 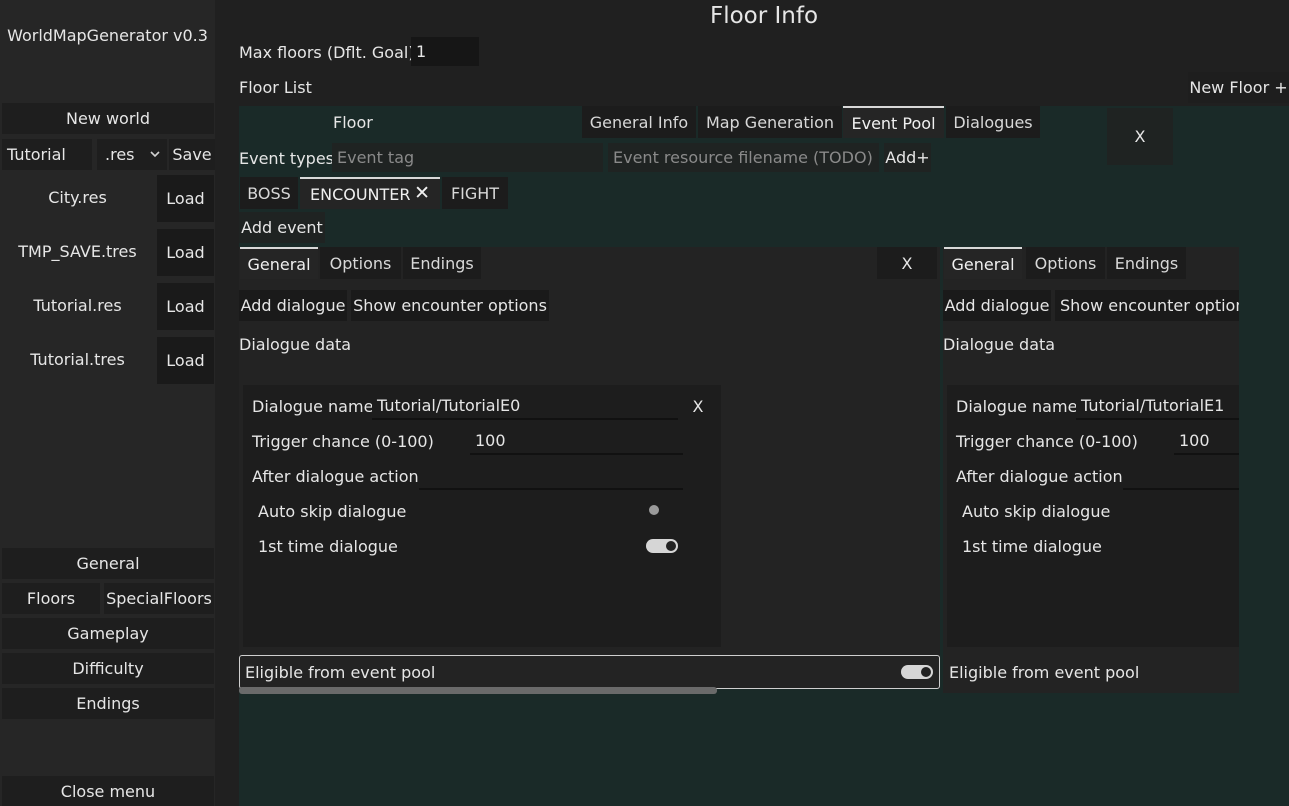 What do you see at coordinates (576, 441) in the screenshot?
I see `card1-trigger-chance-input: 100` at bounding box center [576, 441].